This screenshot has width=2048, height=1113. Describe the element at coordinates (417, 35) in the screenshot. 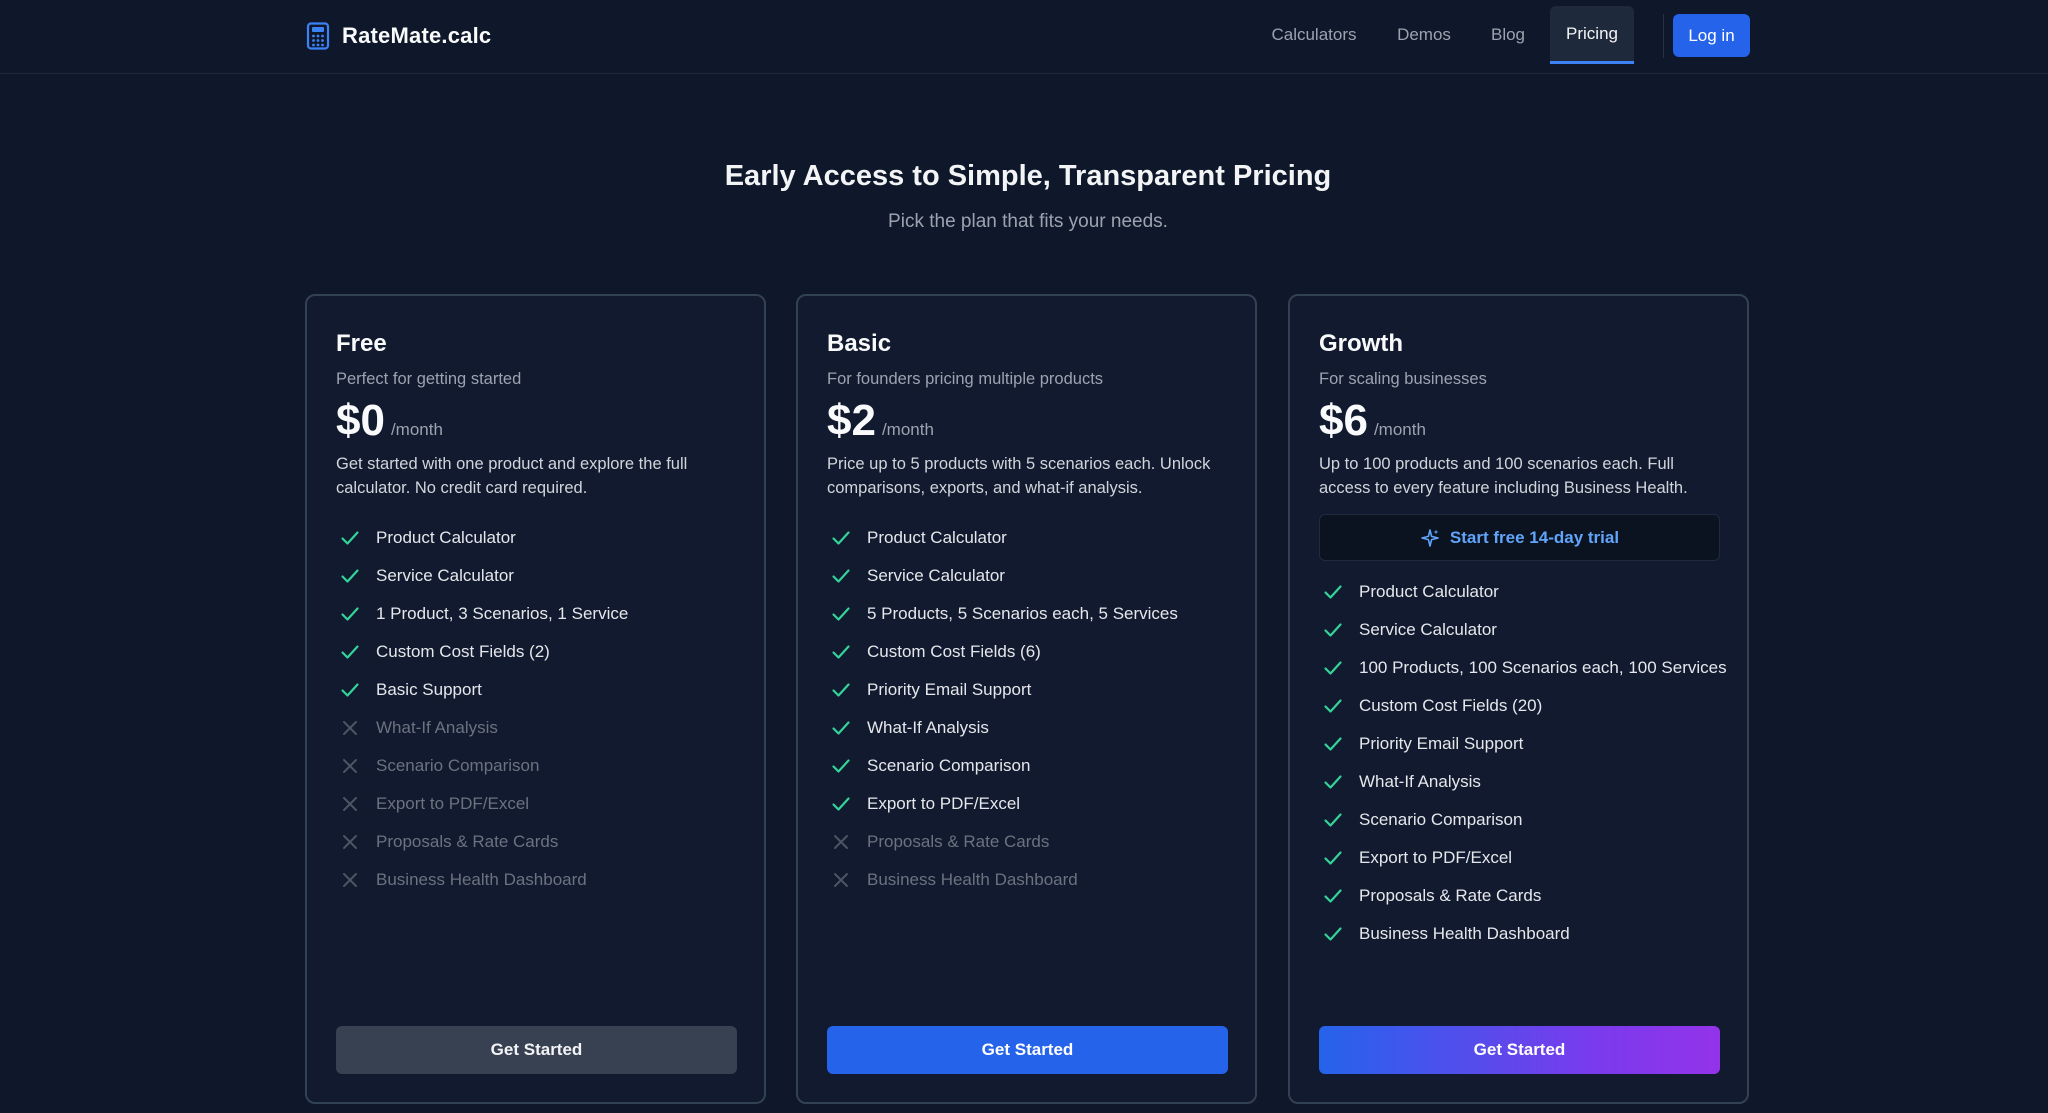

I see `brand-name: RateMate.calc` at that location.